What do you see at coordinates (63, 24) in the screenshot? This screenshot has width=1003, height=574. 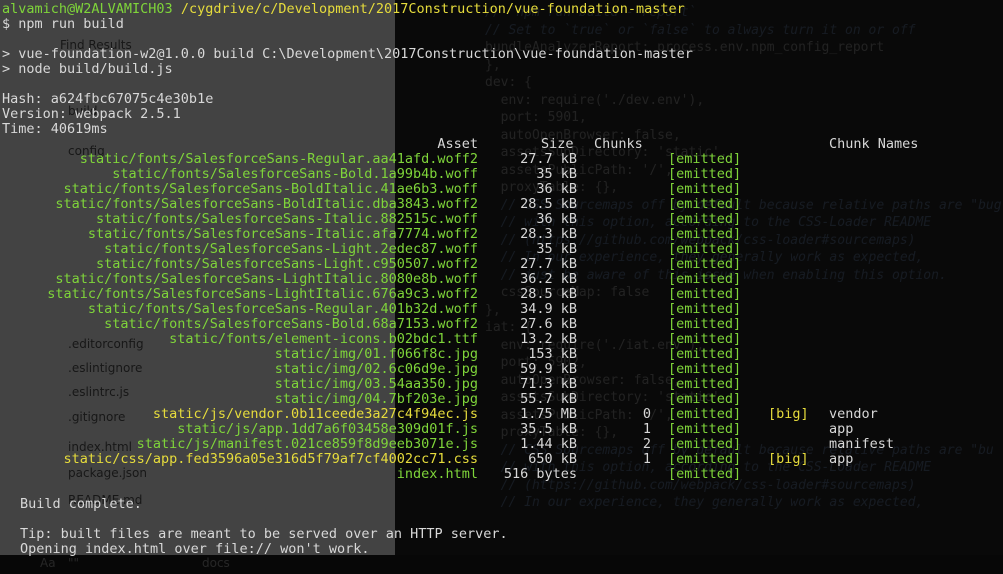 I see `command-line: $ npm run build` at bounding box center [63, 24].